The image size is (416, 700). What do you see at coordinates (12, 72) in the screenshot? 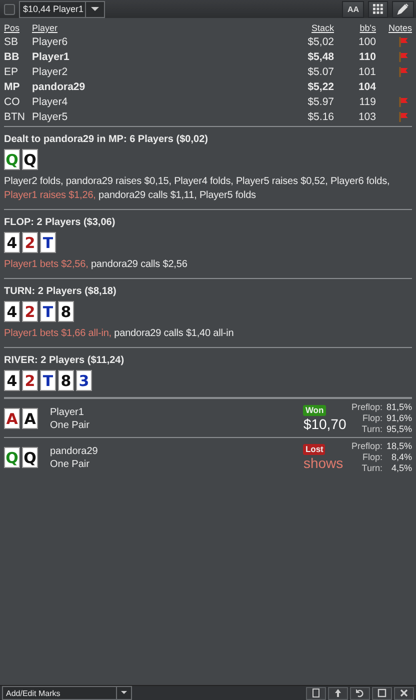
I see `table-cell-text: EP` at bounding box center [12, 72].